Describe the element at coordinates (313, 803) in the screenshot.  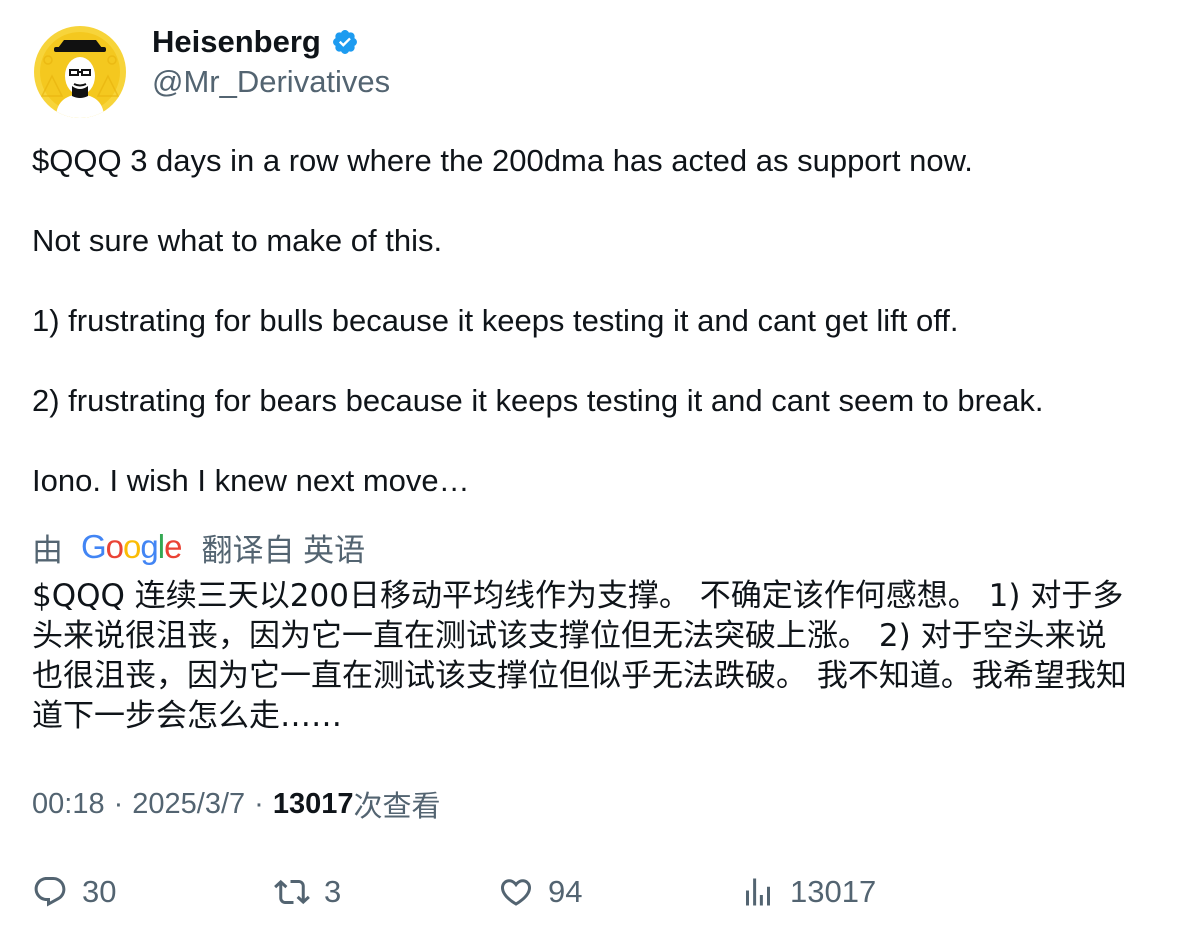
I see `meta-views-count: 13017` at that location.